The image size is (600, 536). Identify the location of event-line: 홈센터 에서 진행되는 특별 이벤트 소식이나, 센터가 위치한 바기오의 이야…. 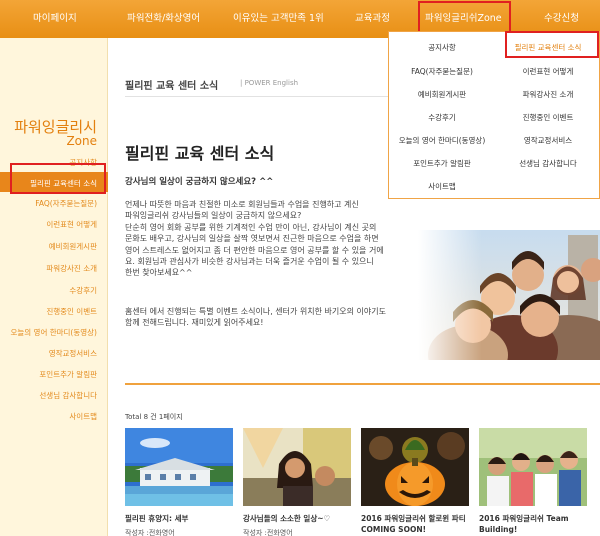
(255, 311).